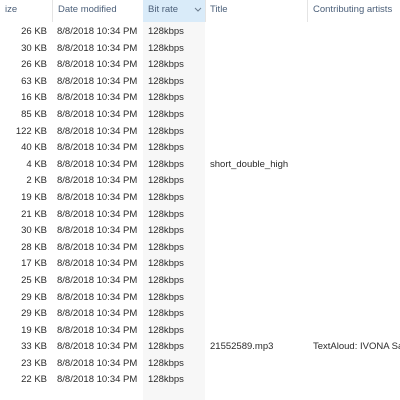 This screenshot has height=400, width=400. Describe the element at coordinates (25, 11) in the screenshot. I see `column-header-size: ize` at that location.